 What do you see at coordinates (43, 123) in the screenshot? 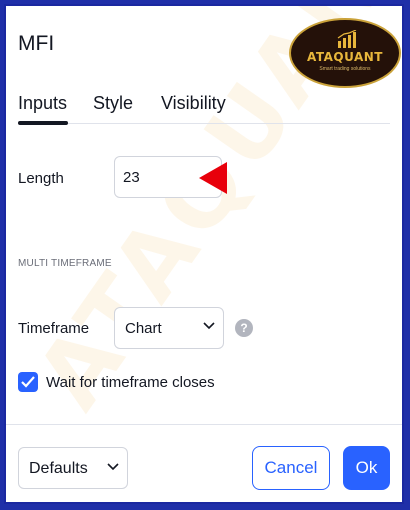
I see `active-tab-indicator` at bounding box center [43, 123].